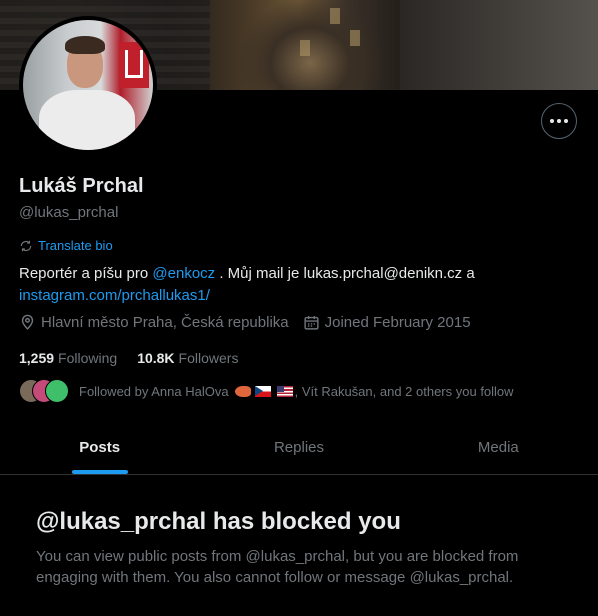 The image size is (598, 616). I want to click on czech-flag-icon, so click(262, 391).